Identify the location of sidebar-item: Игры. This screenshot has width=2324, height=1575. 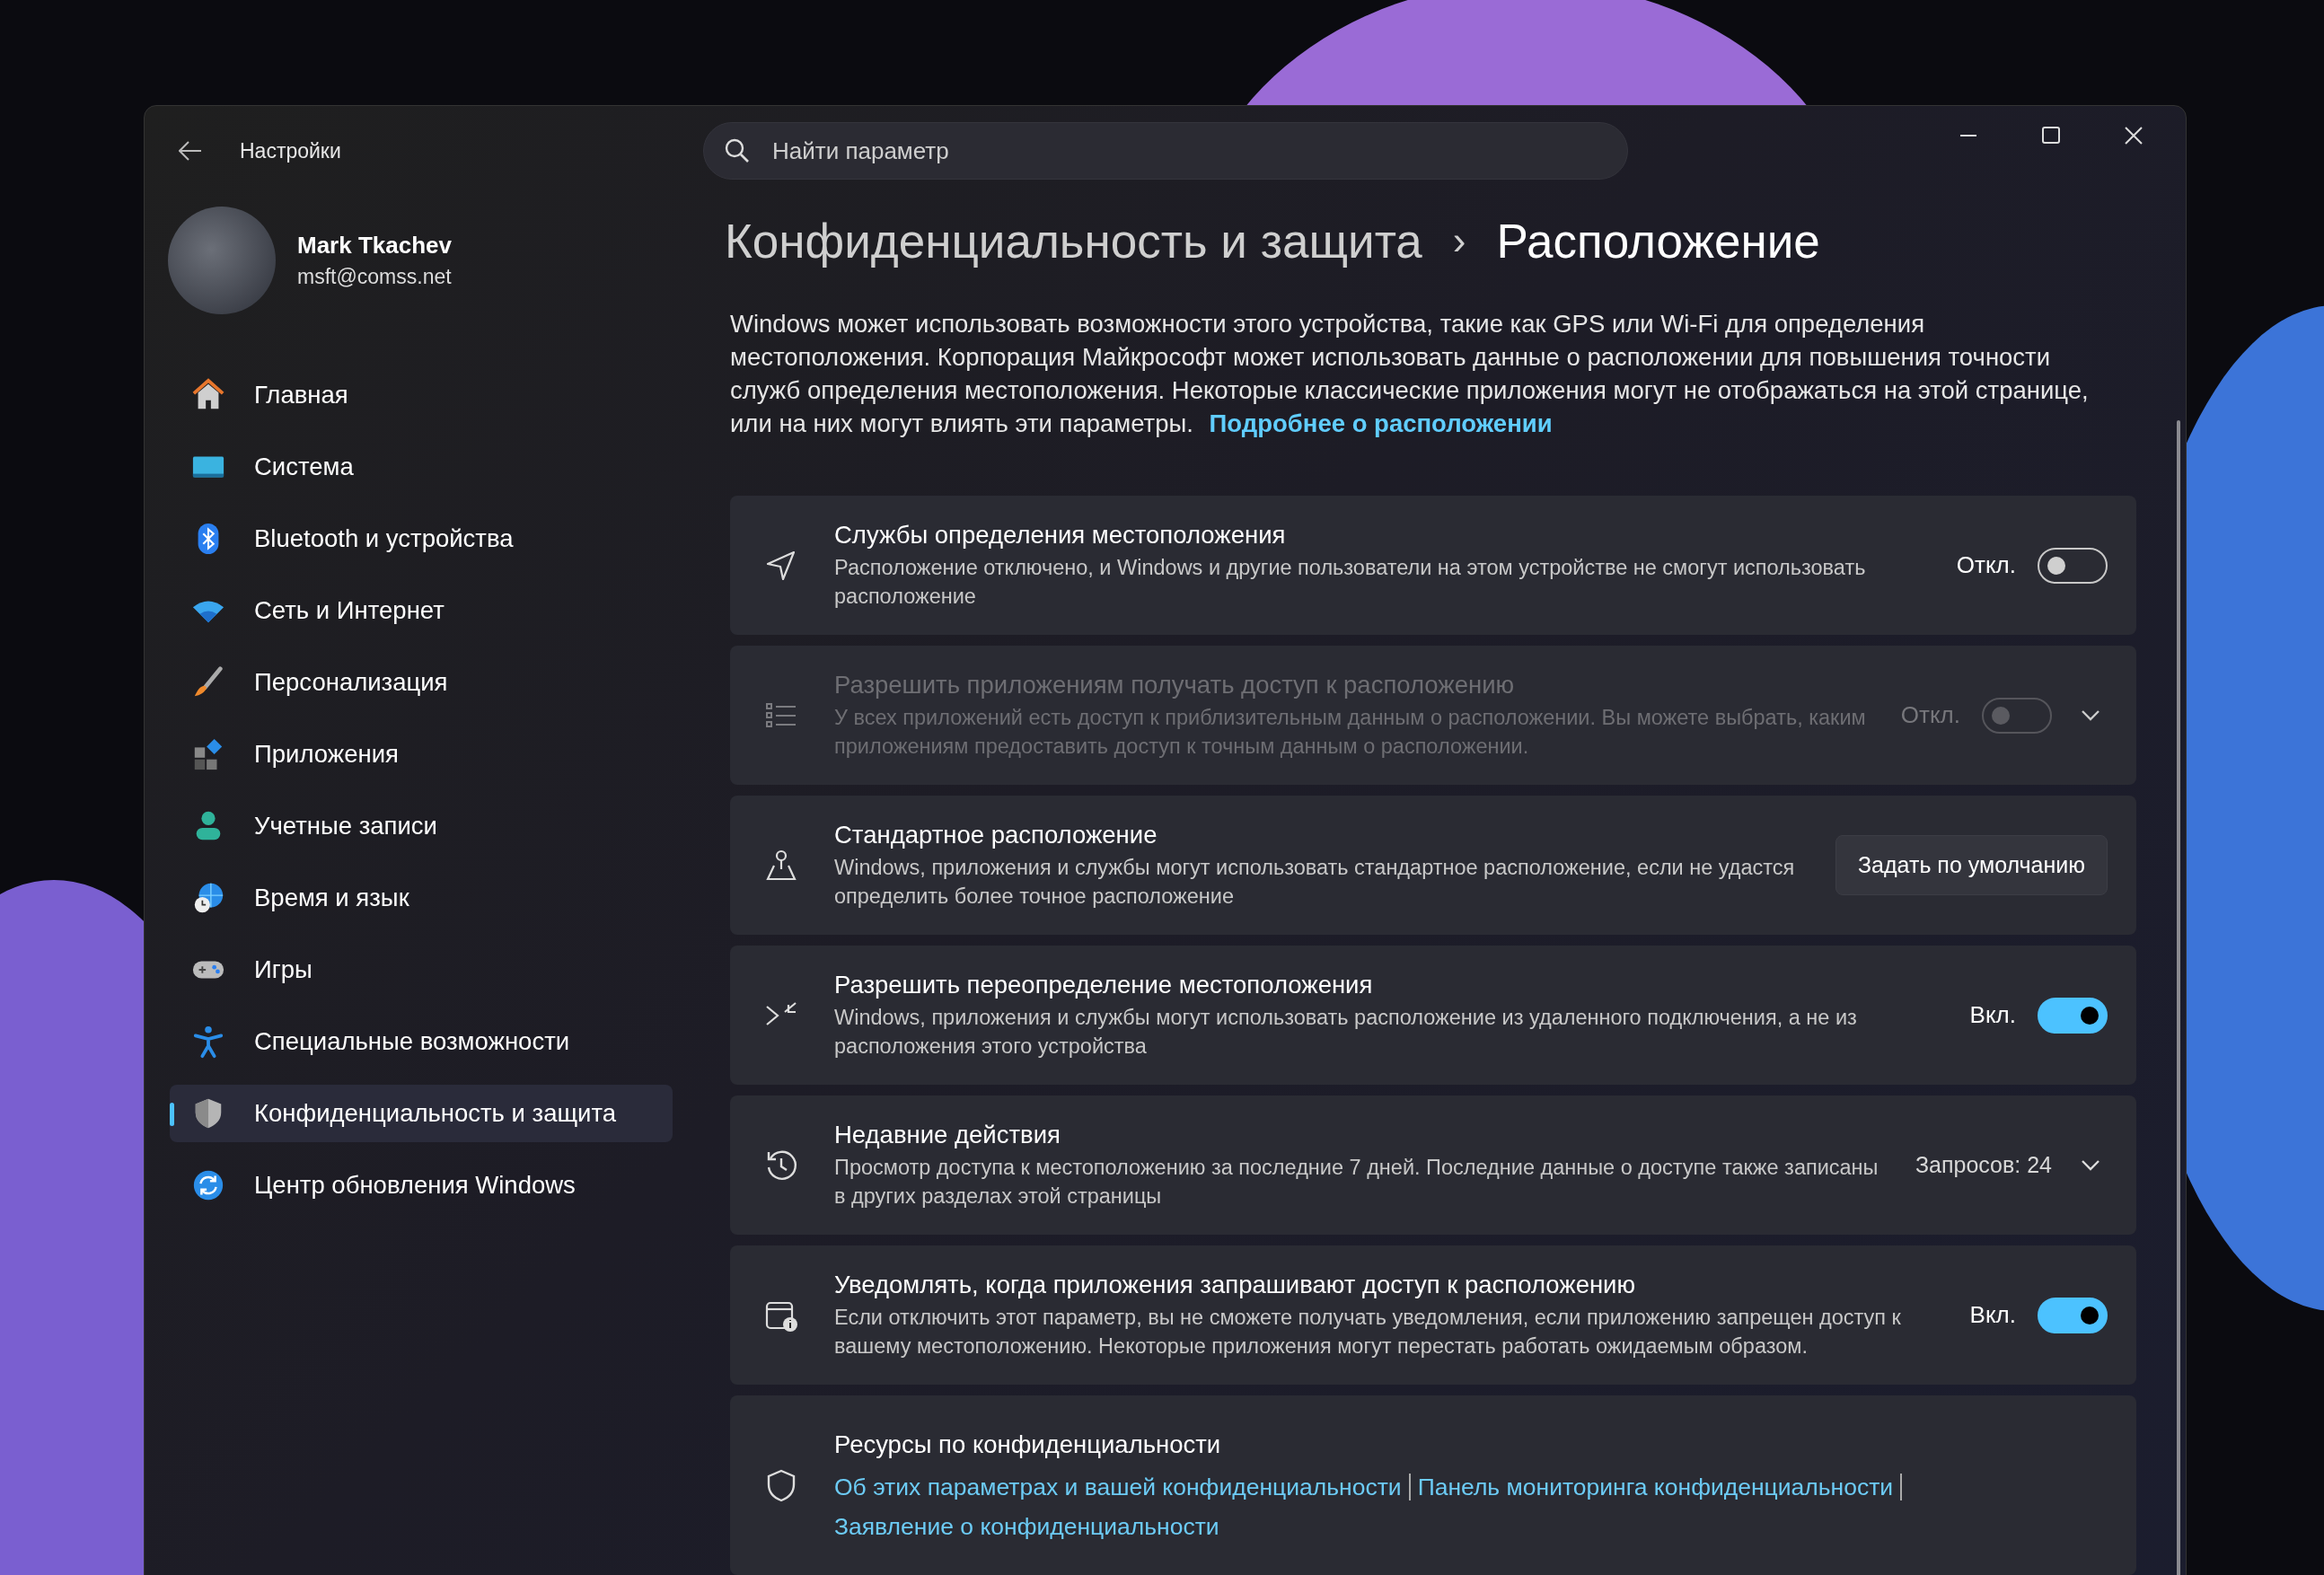
(422, 970).